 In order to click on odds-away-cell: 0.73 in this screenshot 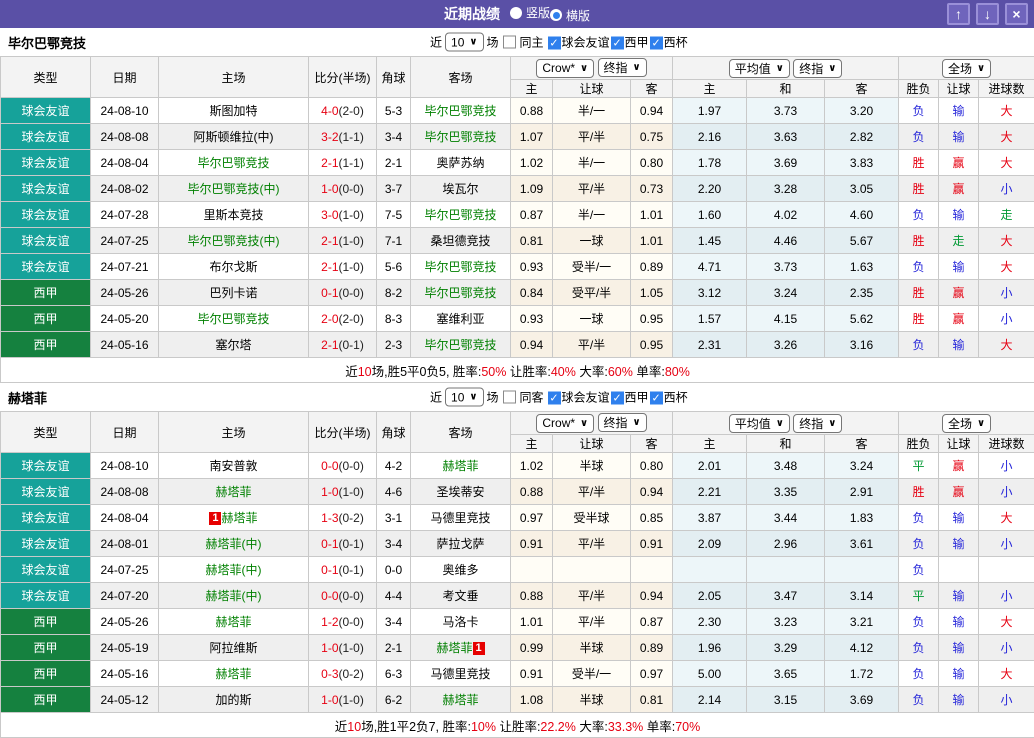, I will do `click(652, 189)`.